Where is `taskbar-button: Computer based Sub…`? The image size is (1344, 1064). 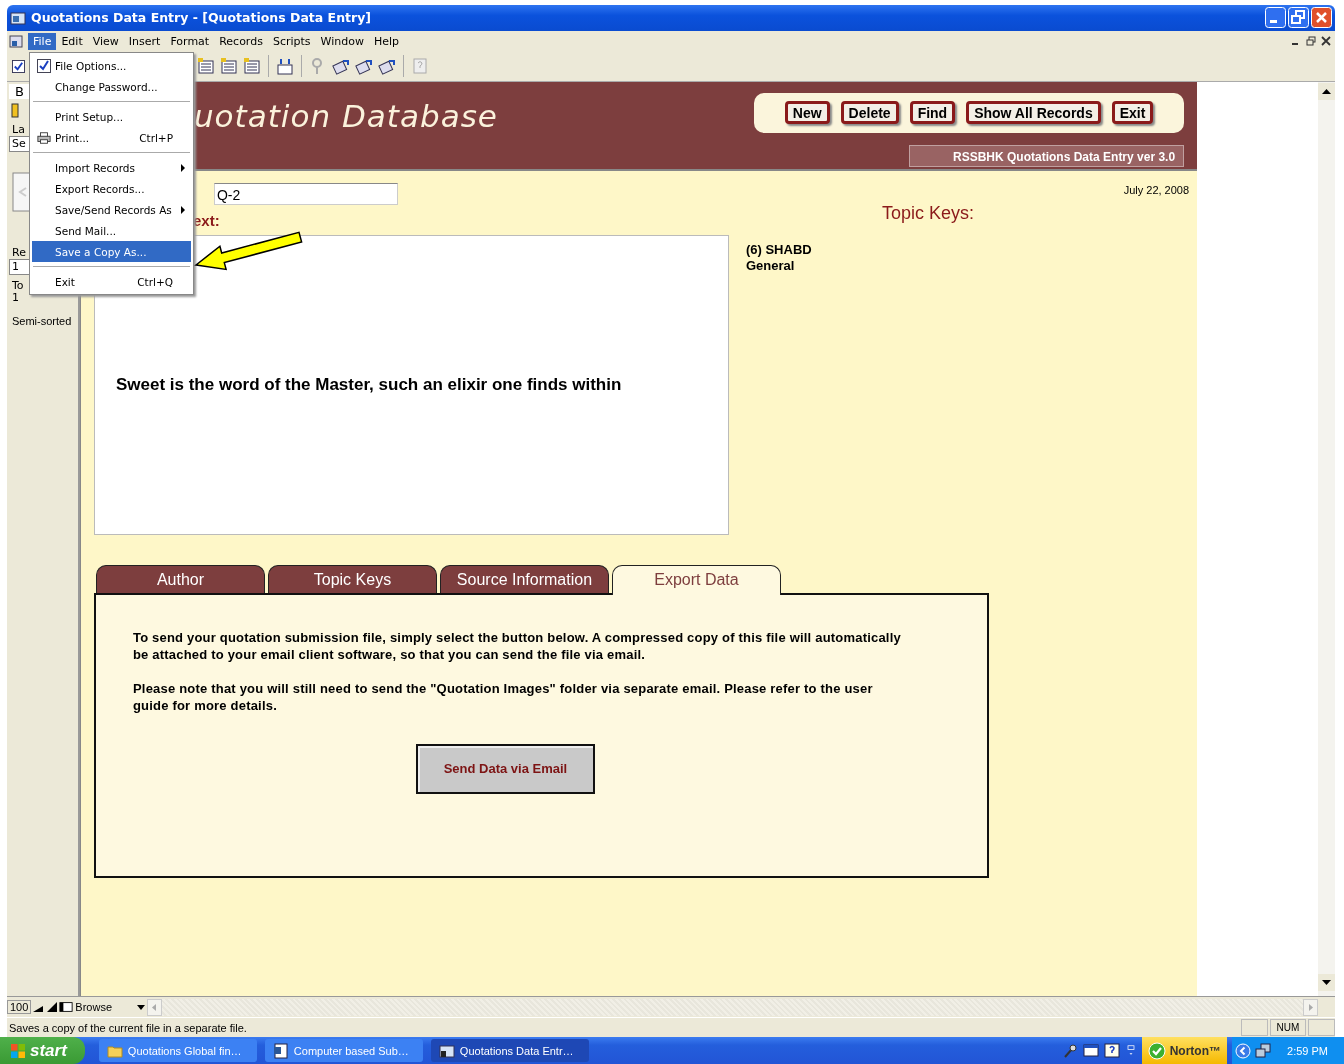
taskbar-button: Computer based Sub… is located at coordinates (343, 1050).